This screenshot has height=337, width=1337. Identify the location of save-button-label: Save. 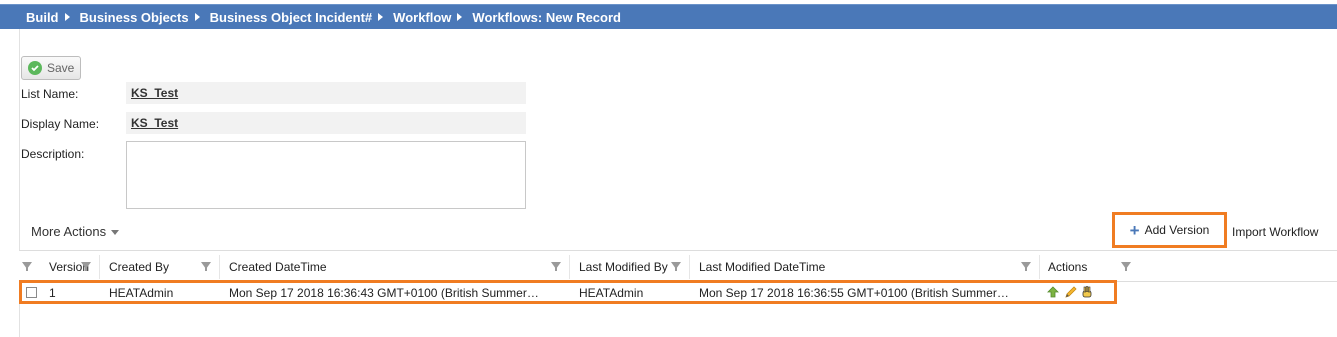
(61, 68).